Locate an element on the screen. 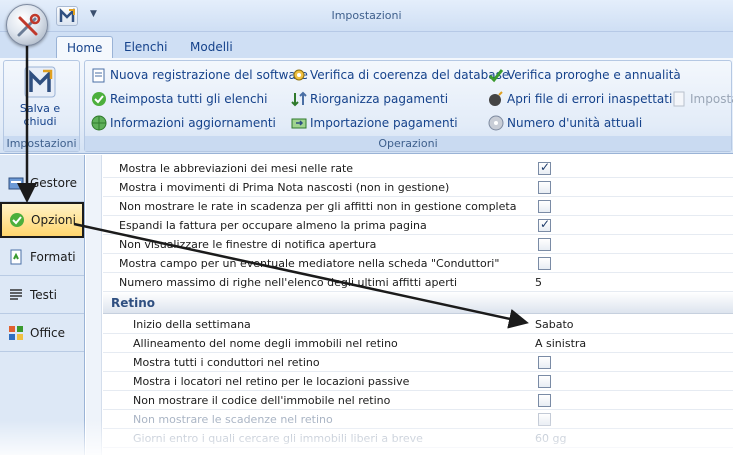  quick-save-button is located at coordinates (67, 16).